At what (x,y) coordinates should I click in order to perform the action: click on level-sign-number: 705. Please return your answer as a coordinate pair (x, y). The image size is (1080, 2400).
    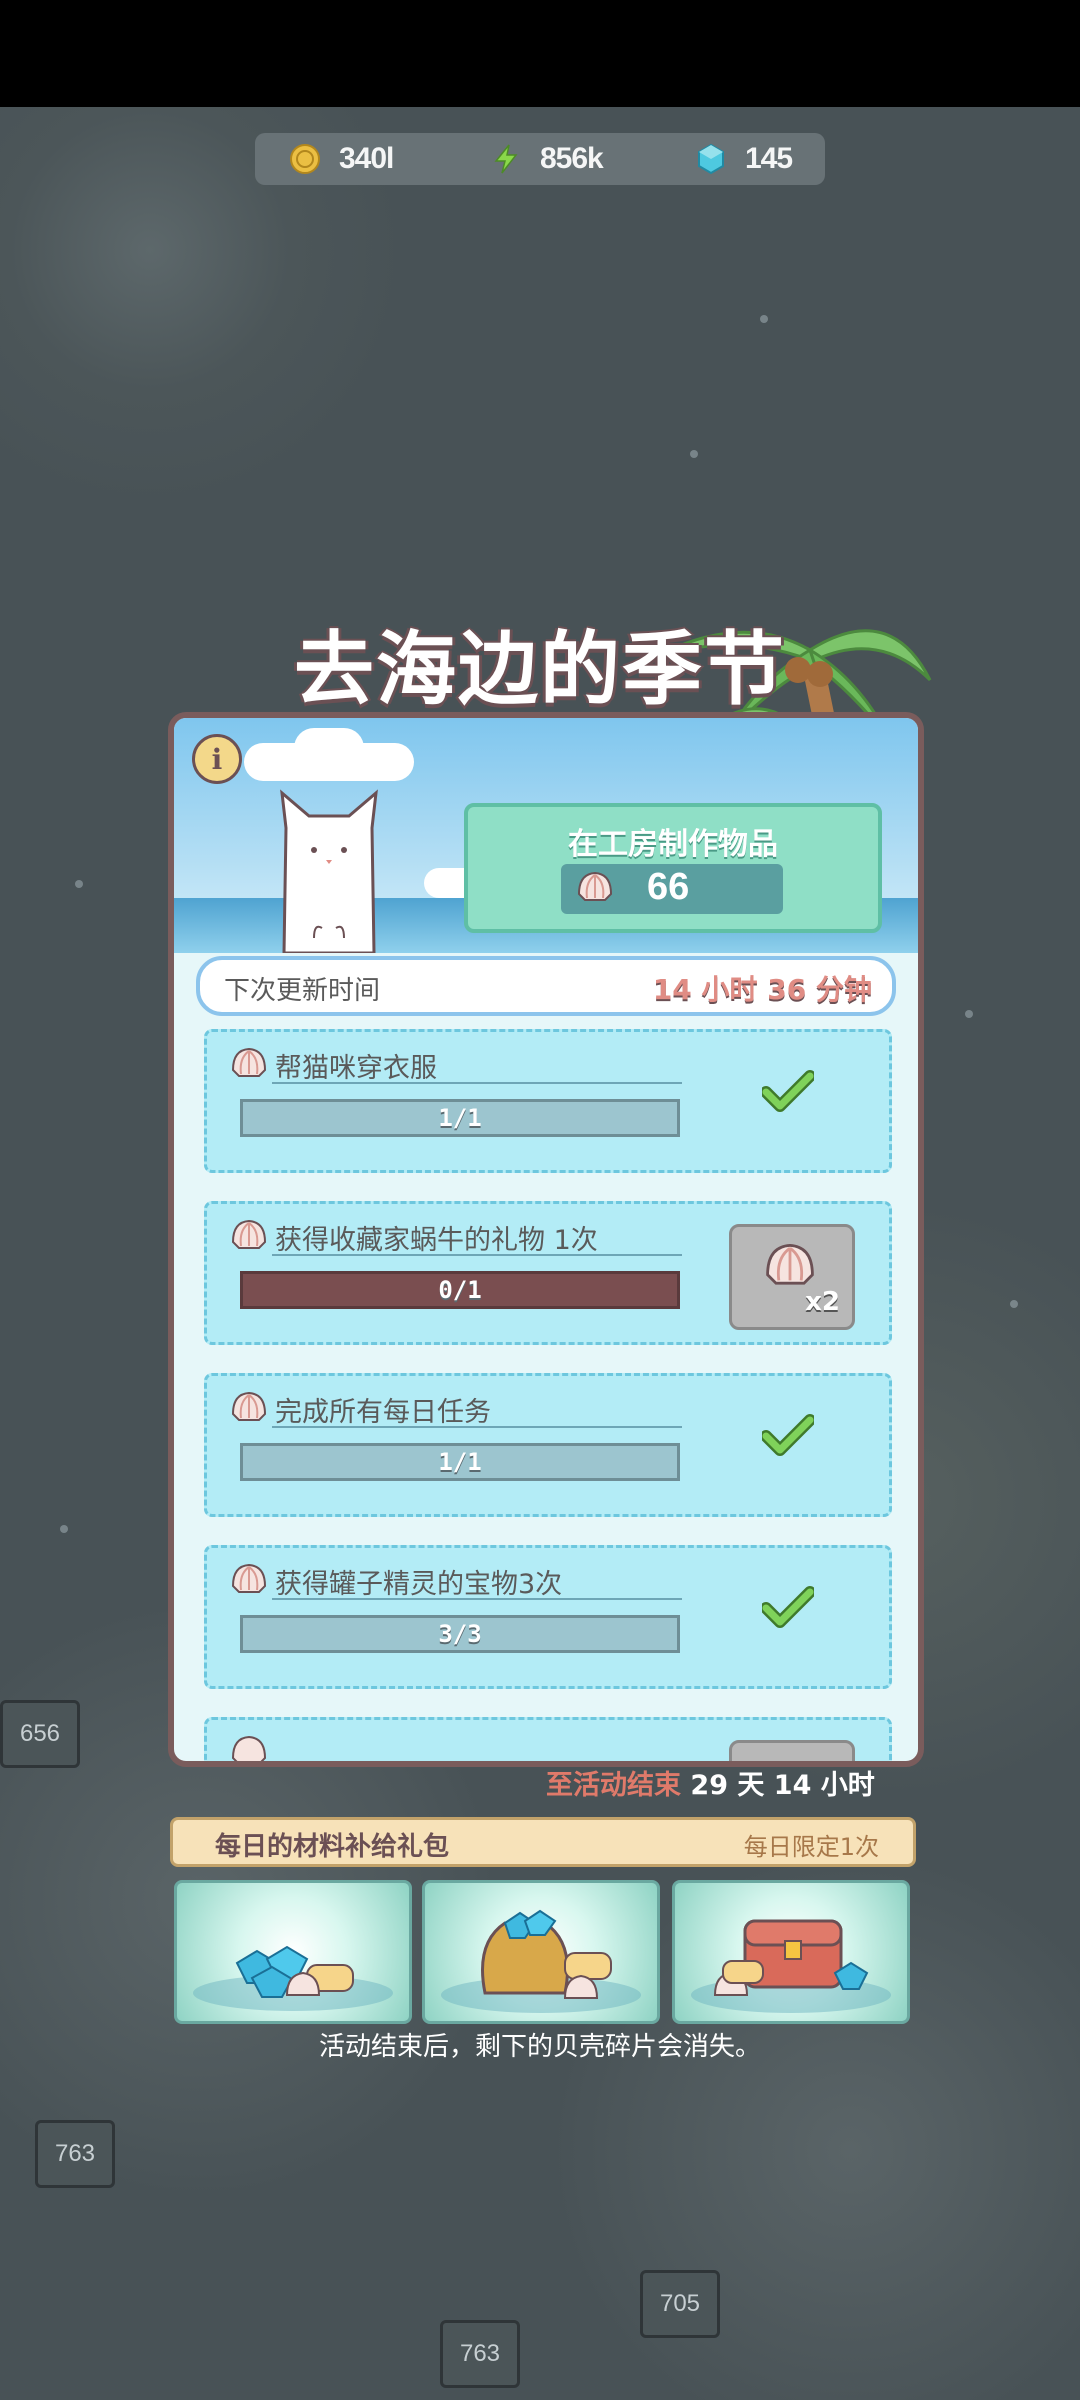
    Looking at the image, I should click on (680, 2303).